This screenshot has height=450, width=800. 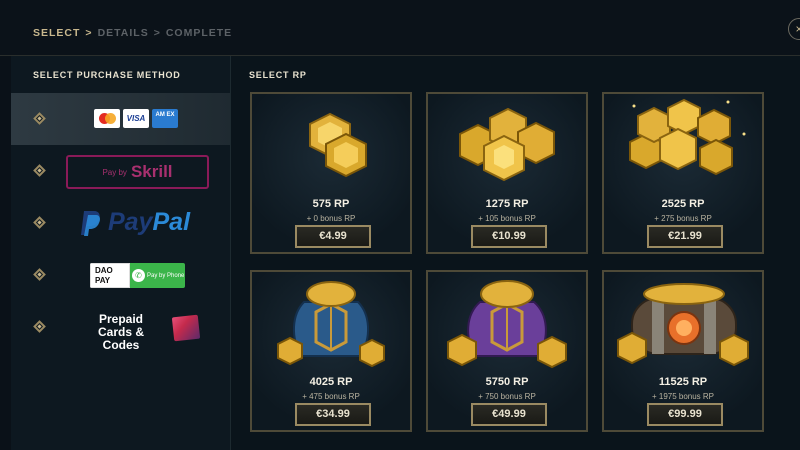 I want to click on rp-amount: 575 RP, so click(x=331, y=204).